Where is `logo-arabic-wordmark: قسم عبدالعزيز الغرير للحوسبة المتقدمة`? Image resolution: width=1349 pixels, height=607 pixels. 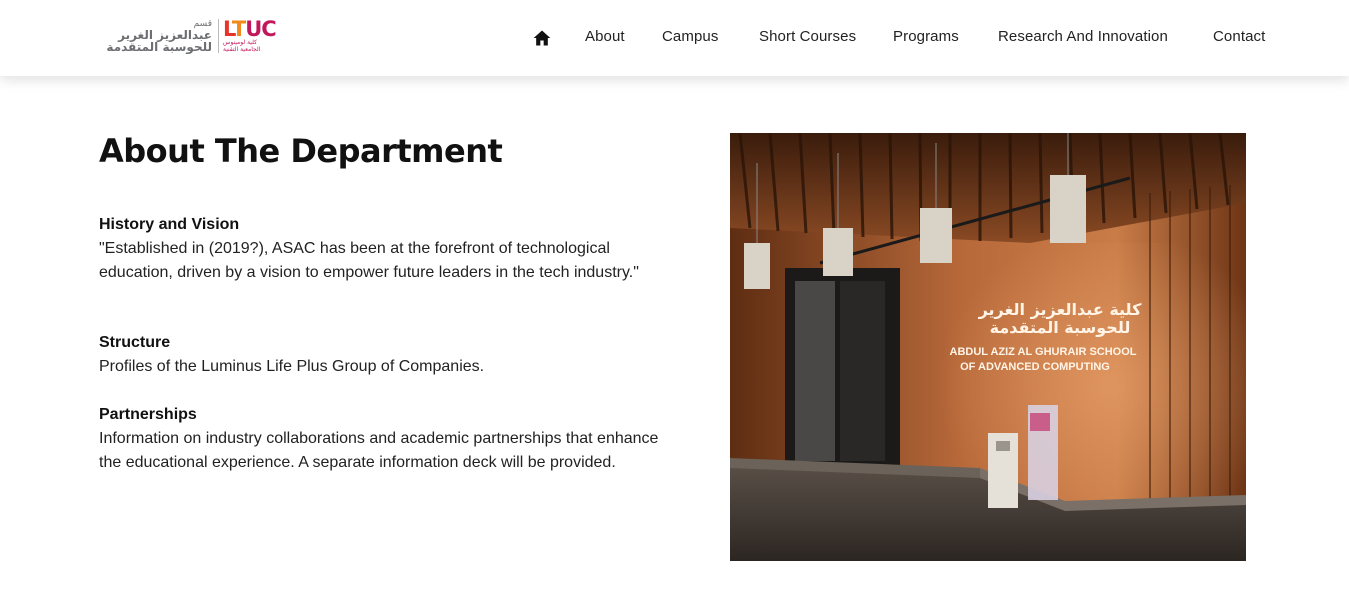 logo-arabic-wordmark: قسم عبدالعزيز الغرير للحوسبة المتقدمة is located at coordinates (146, 36).